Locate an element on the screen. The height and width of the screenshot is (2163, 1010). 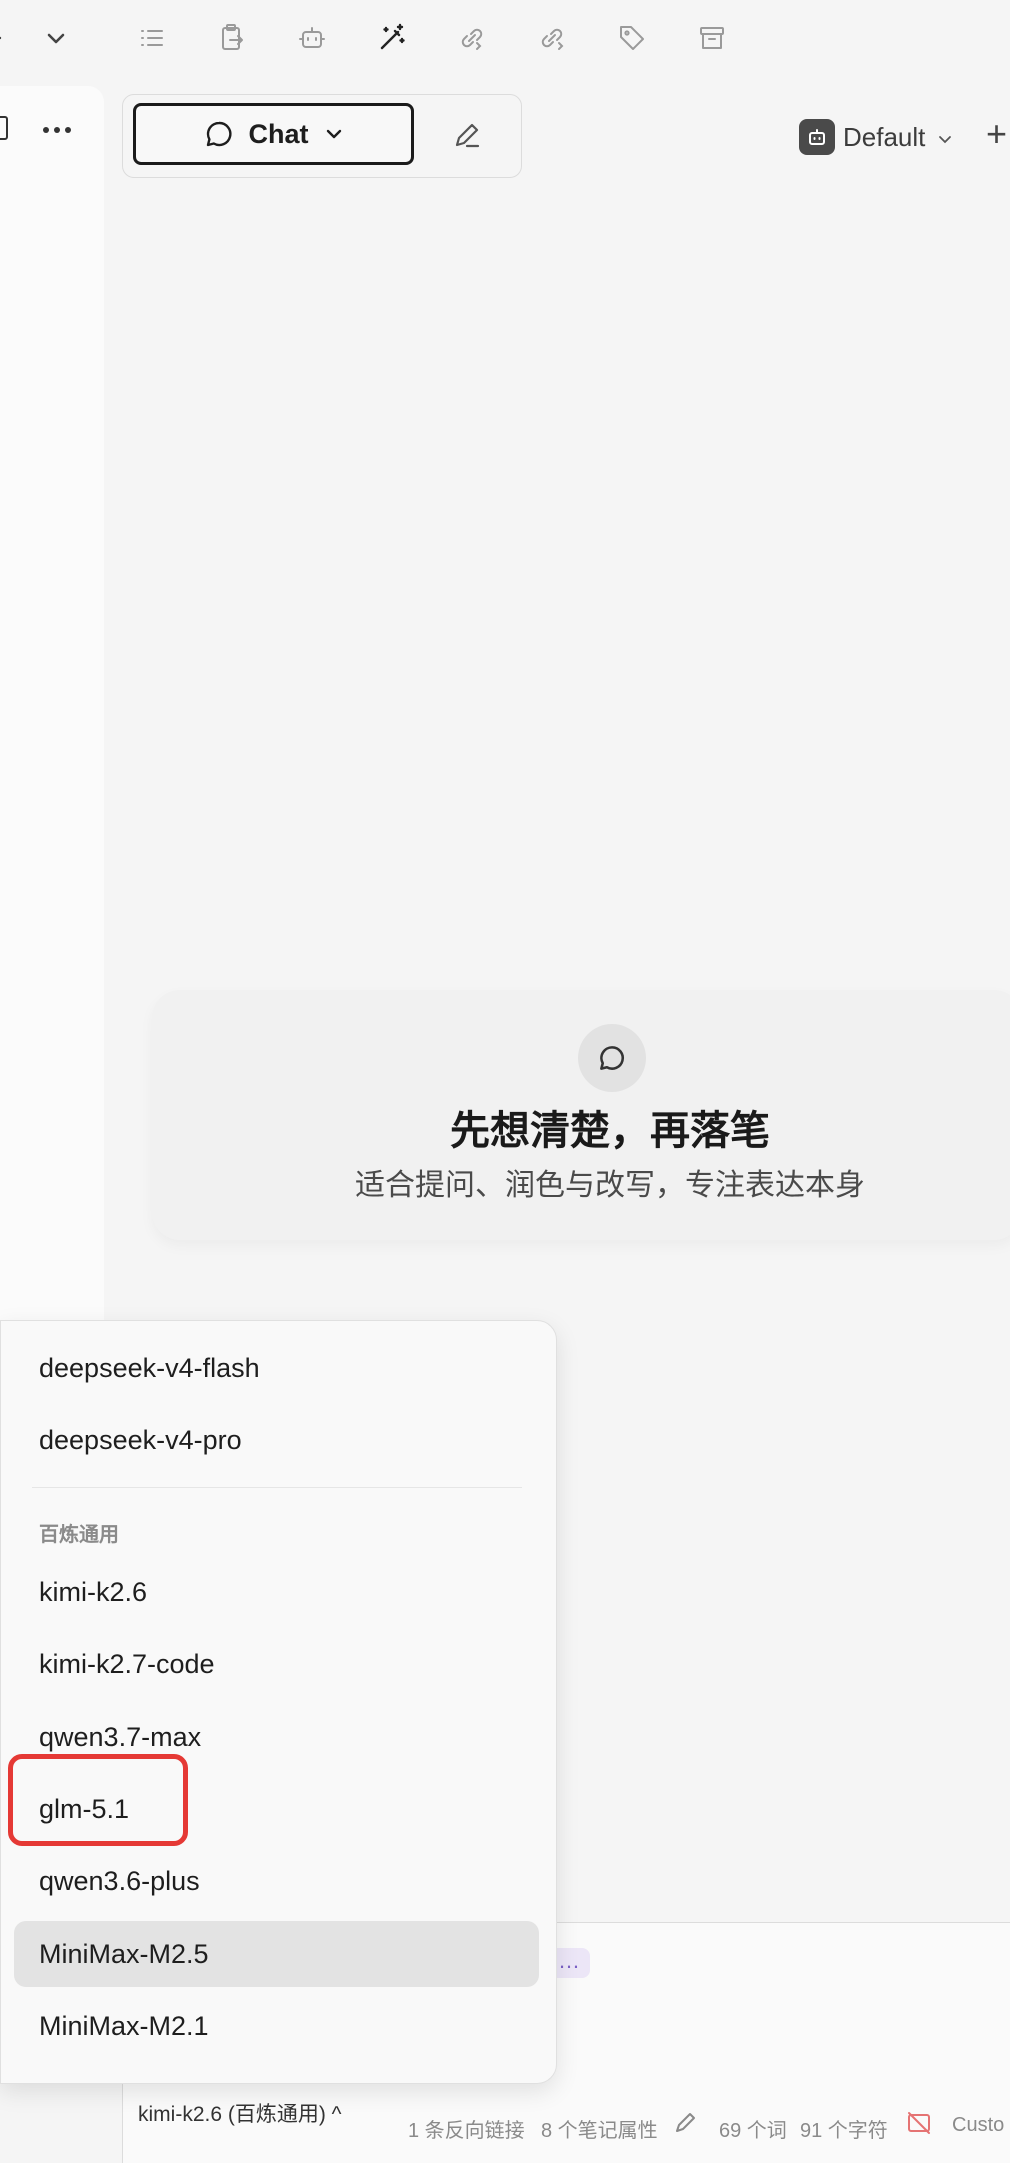
add-agent-button: + is located at coordinates (996, 134).